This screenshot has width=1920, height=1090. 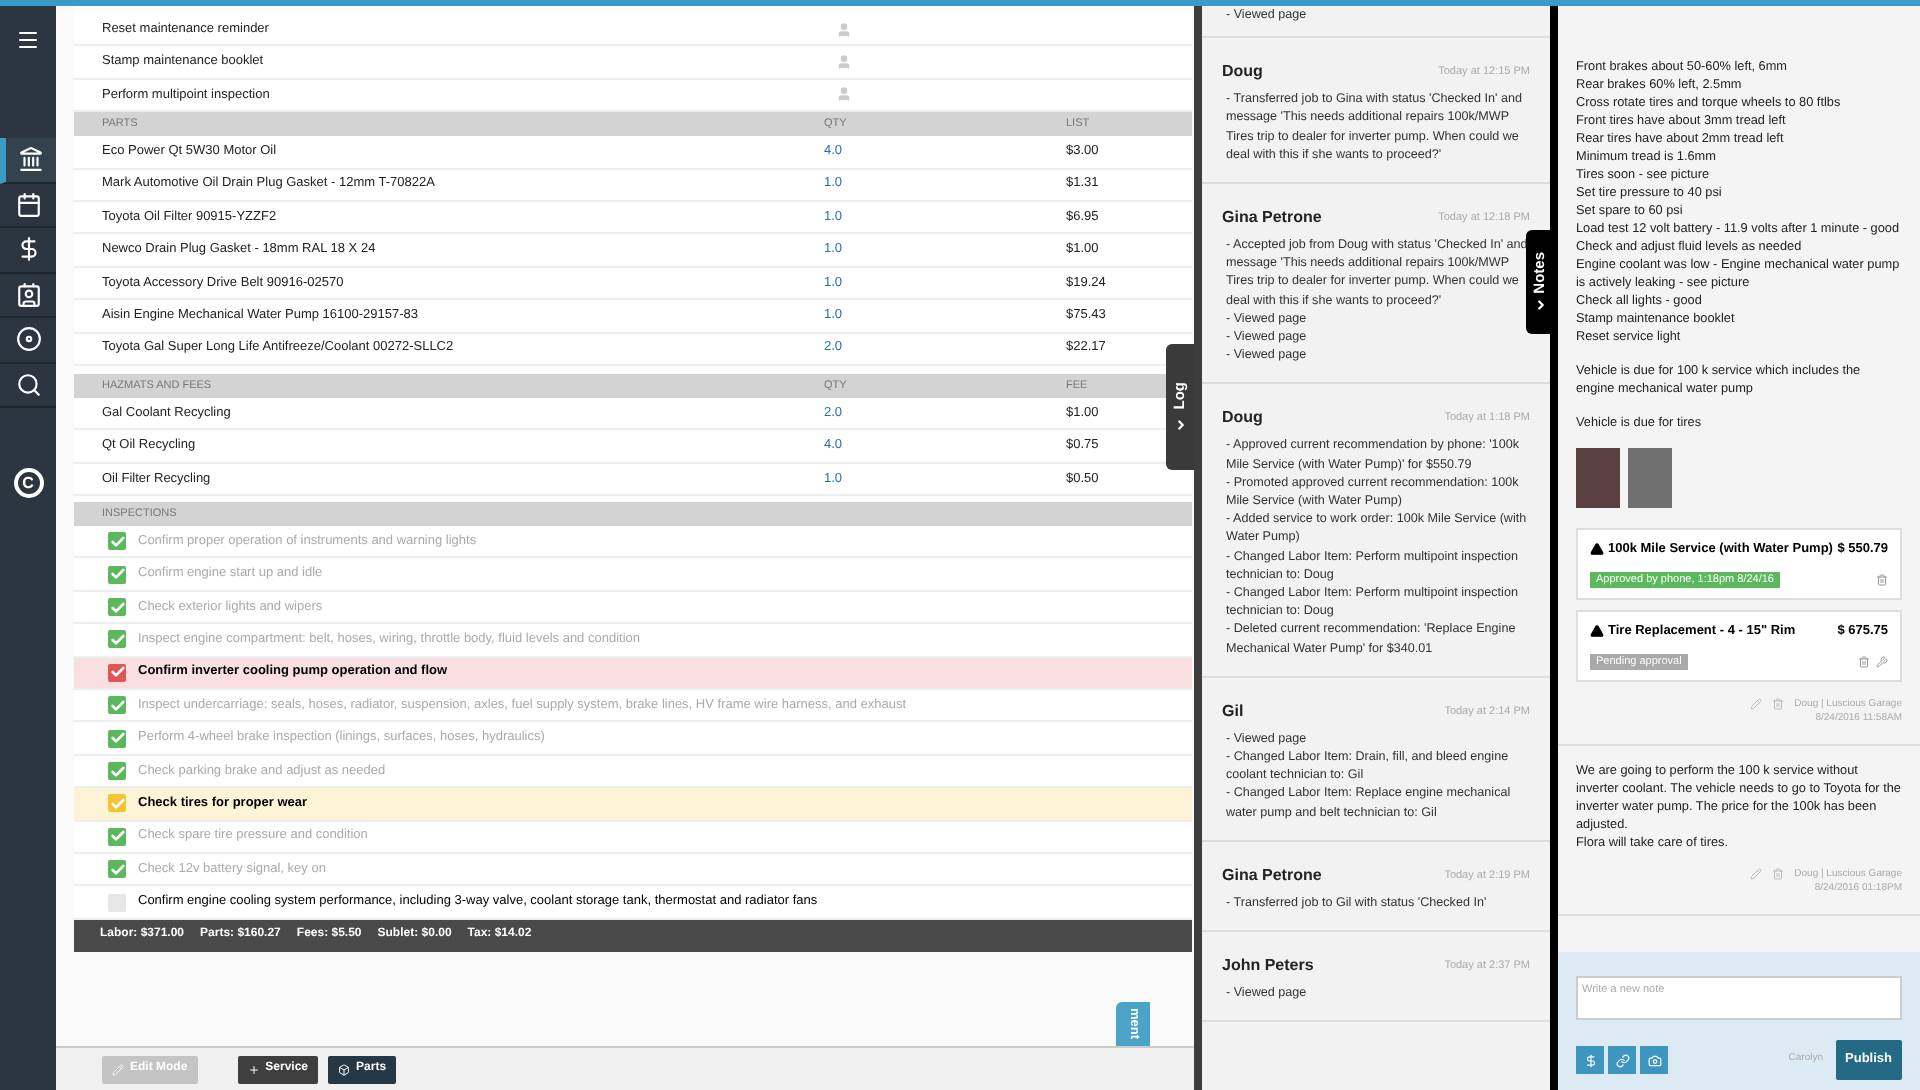 I want to click on box-icon, so click(x=344, y=1069).